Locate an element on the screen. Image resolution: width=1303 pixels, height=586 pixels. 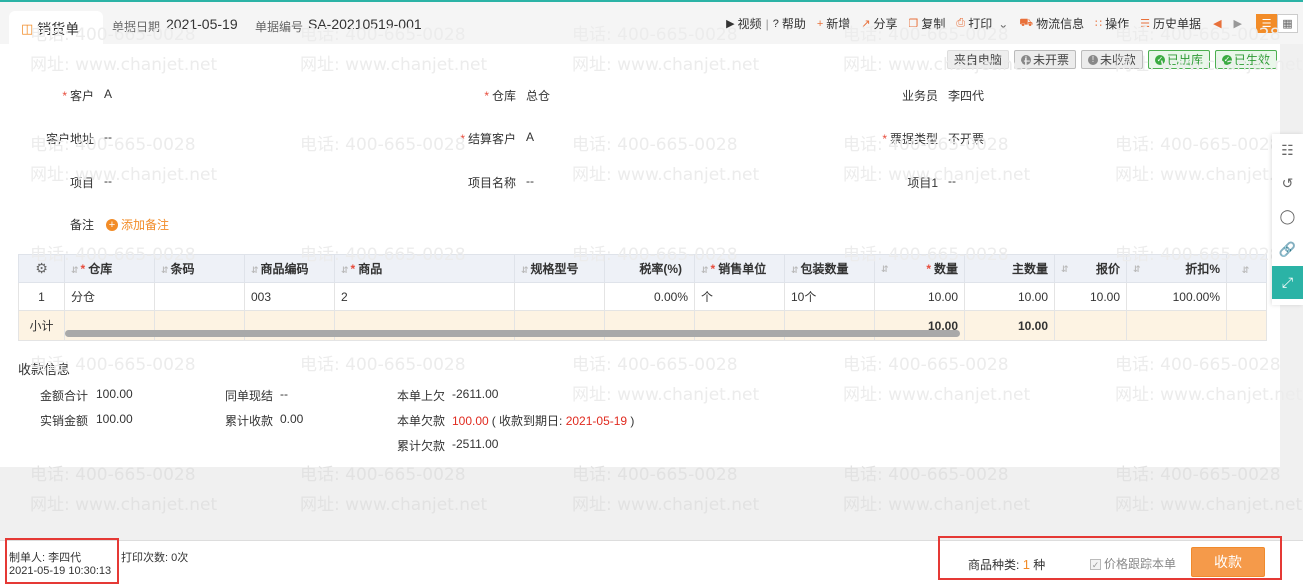
cell-product: 2 is located at coordinates (424, 296).